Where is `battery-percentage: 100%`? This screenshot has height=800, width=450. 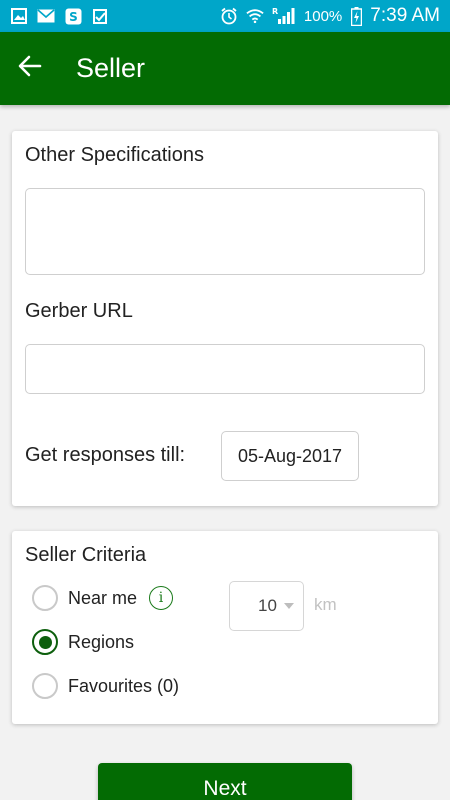 battery-percentage: 100% is located at coordinates (323, 16).